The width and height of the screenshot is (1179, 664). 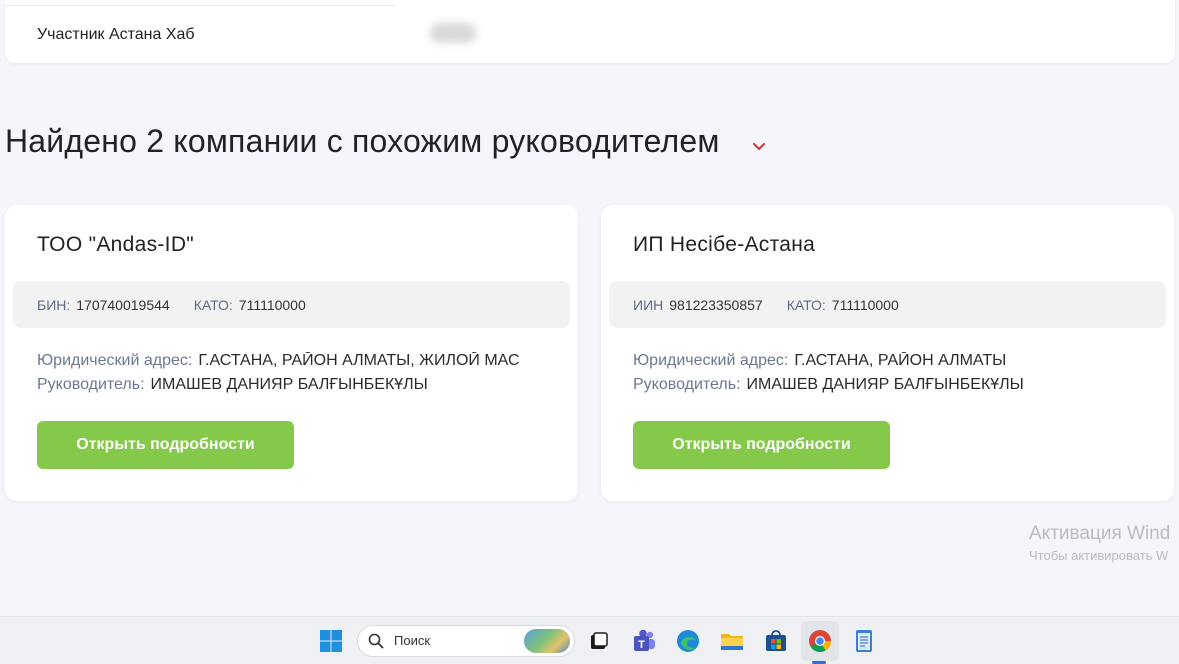 I want to click on svg-text: T, so click(x=641, y=645).